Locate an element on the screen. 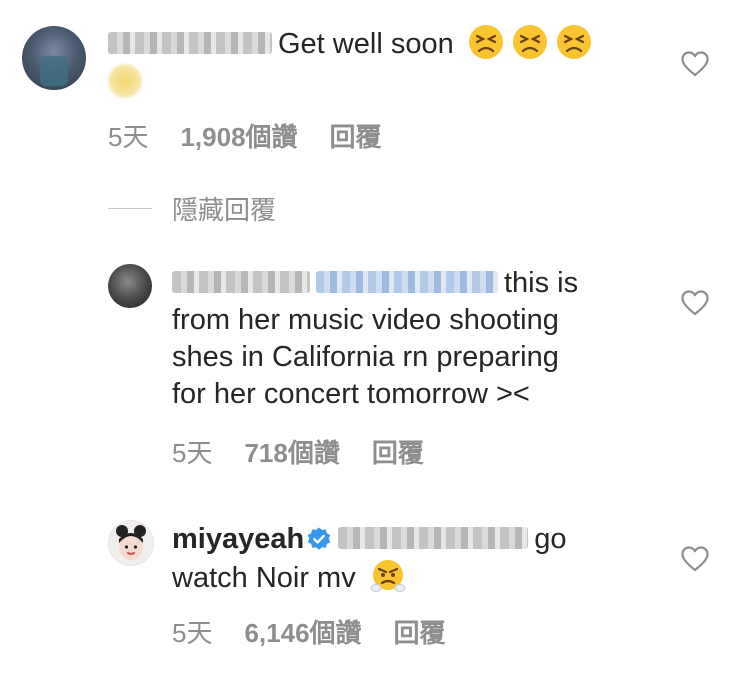  comment-meta: 5天 718個讚 回覆 is located at coordinates (314, 451).